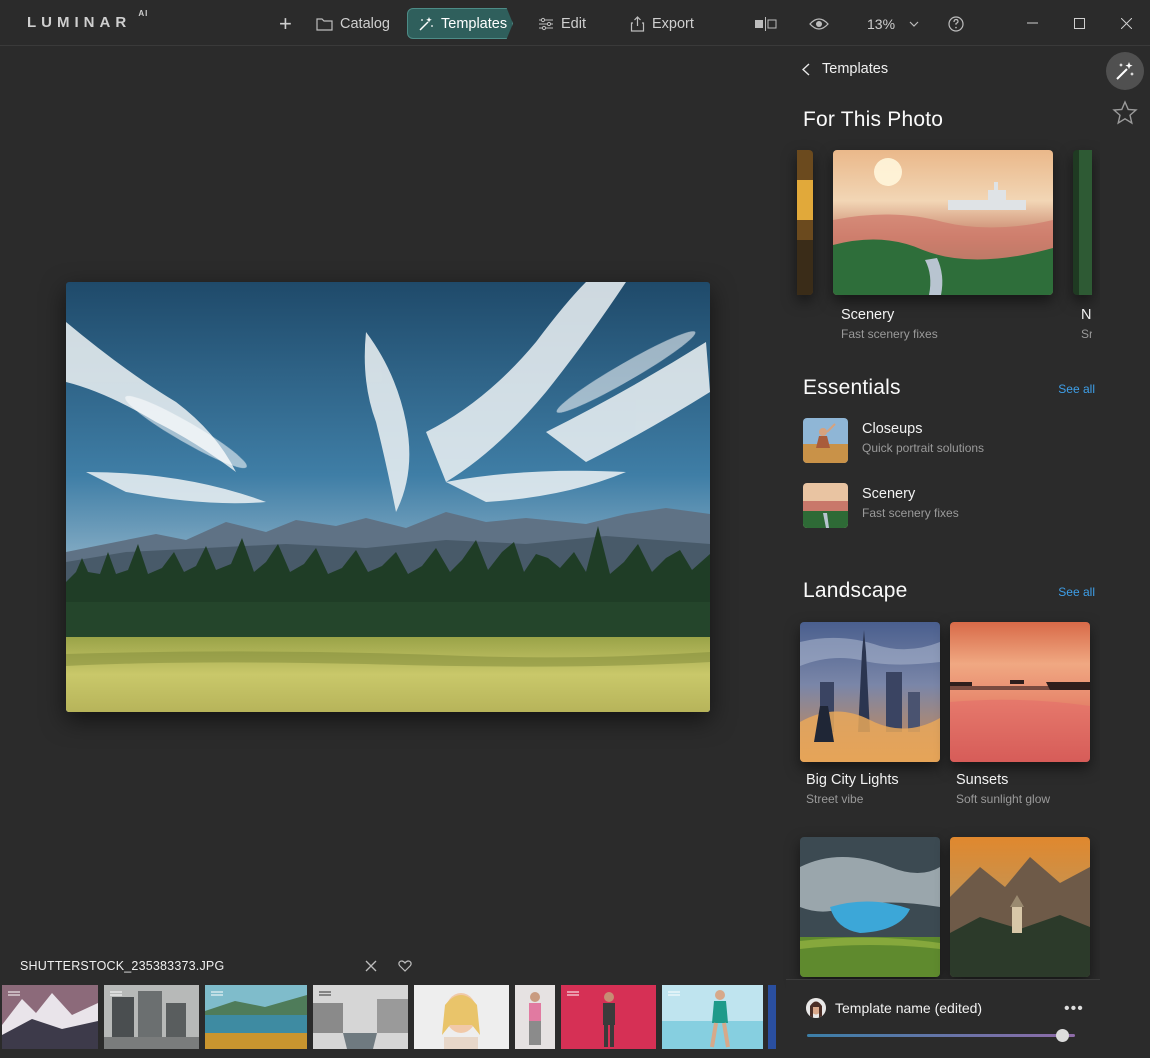  Describe the element at coordinates (835, 799) in the screenshot. I see `template-card-subtitle: Street vibe` at that location.